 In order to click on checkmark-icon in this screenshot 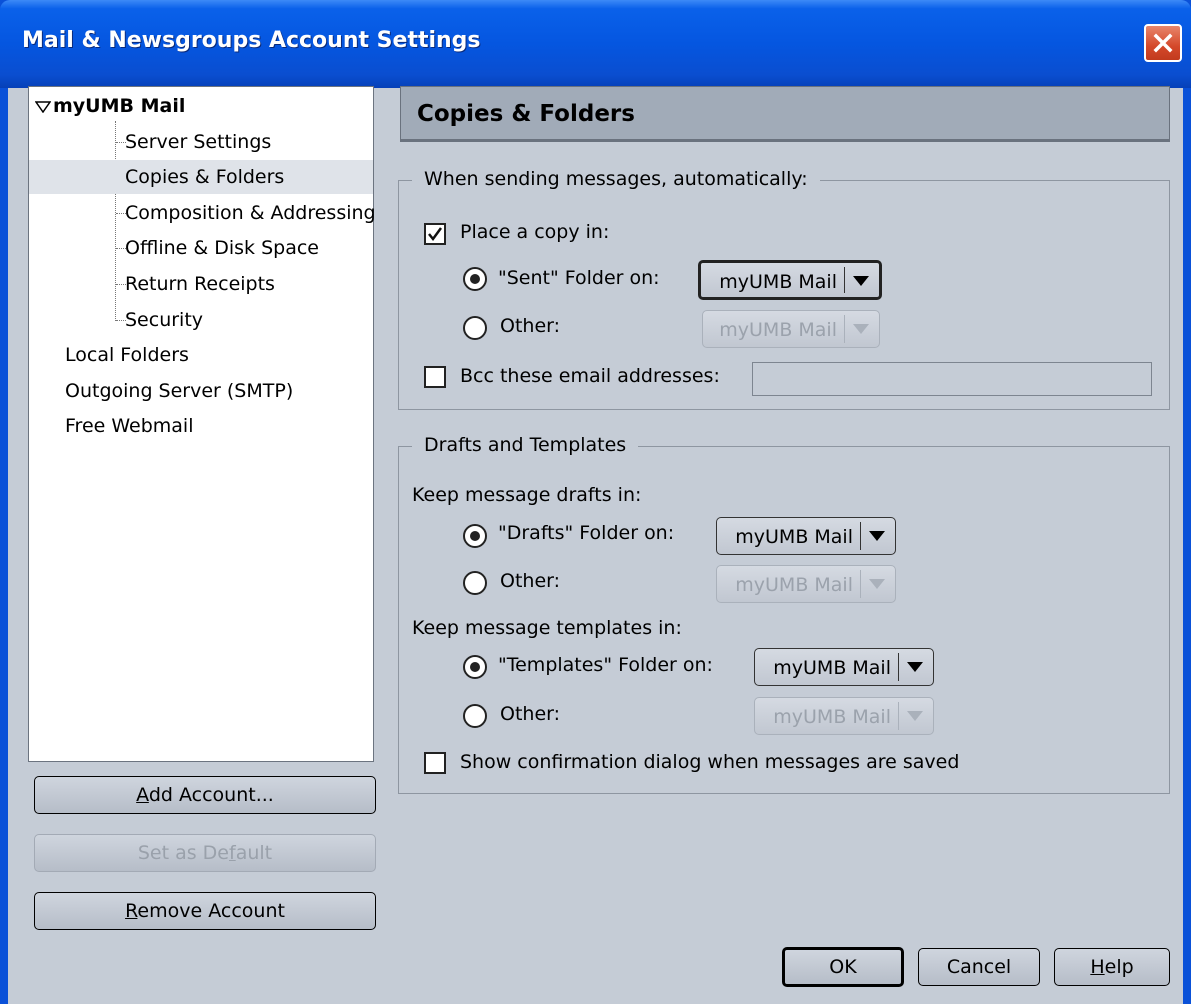, I will do `click(435, 234)`.